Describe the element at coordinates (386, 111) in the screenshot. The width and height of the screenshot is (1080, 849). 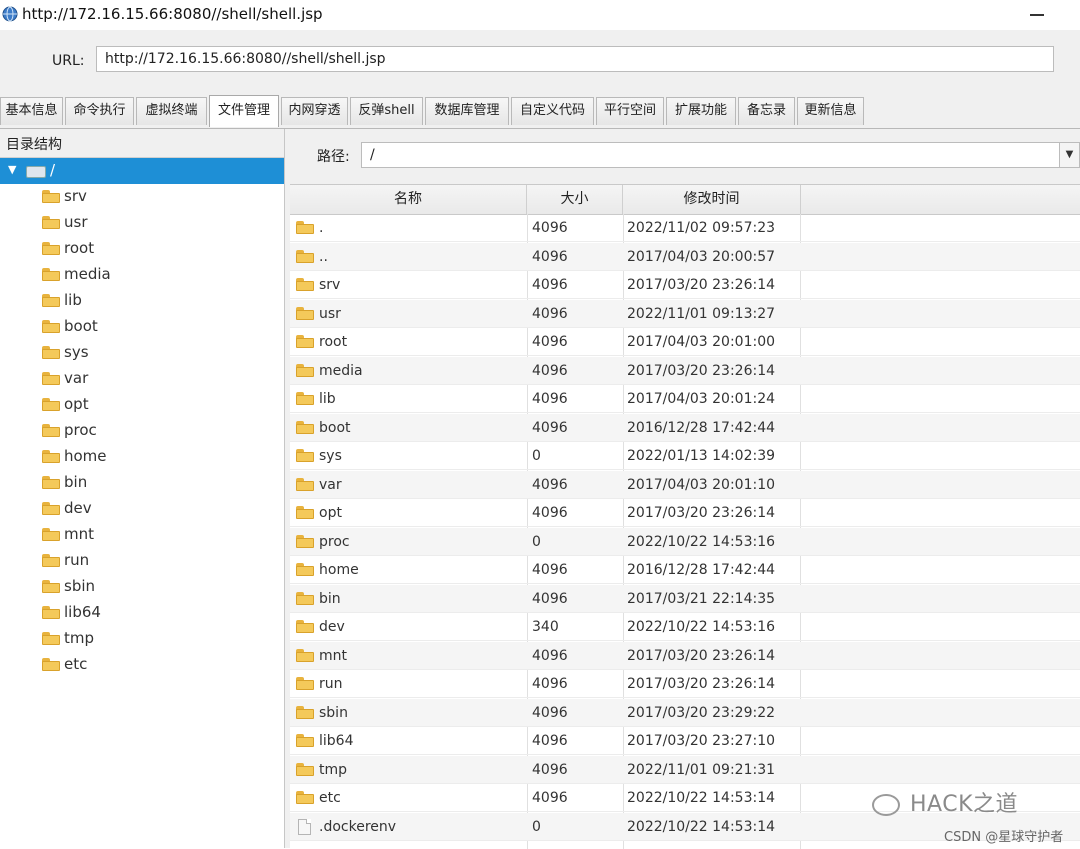
I see `tab-reverse-shell: 反弹shell` at that location.